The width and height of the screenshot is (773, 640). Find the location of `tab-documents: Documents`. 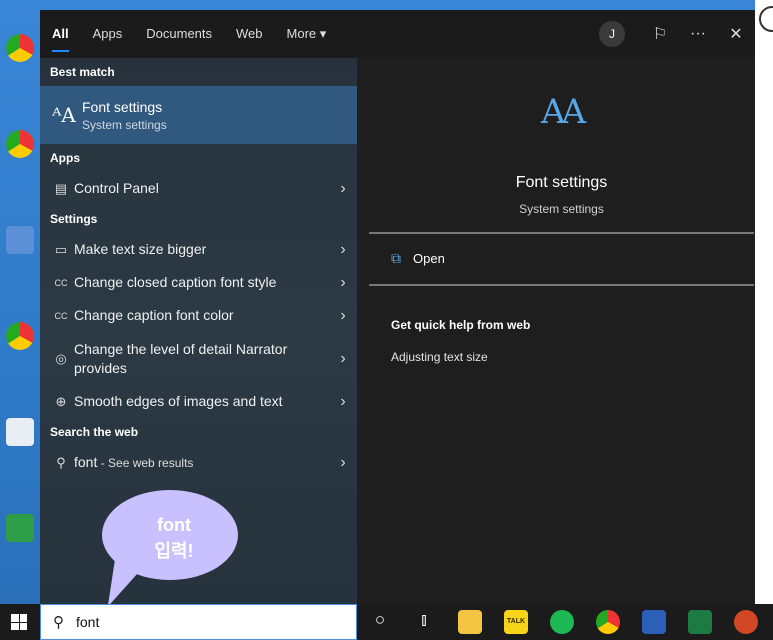

tab-documents: Documents is located at coordinates (179, 34).